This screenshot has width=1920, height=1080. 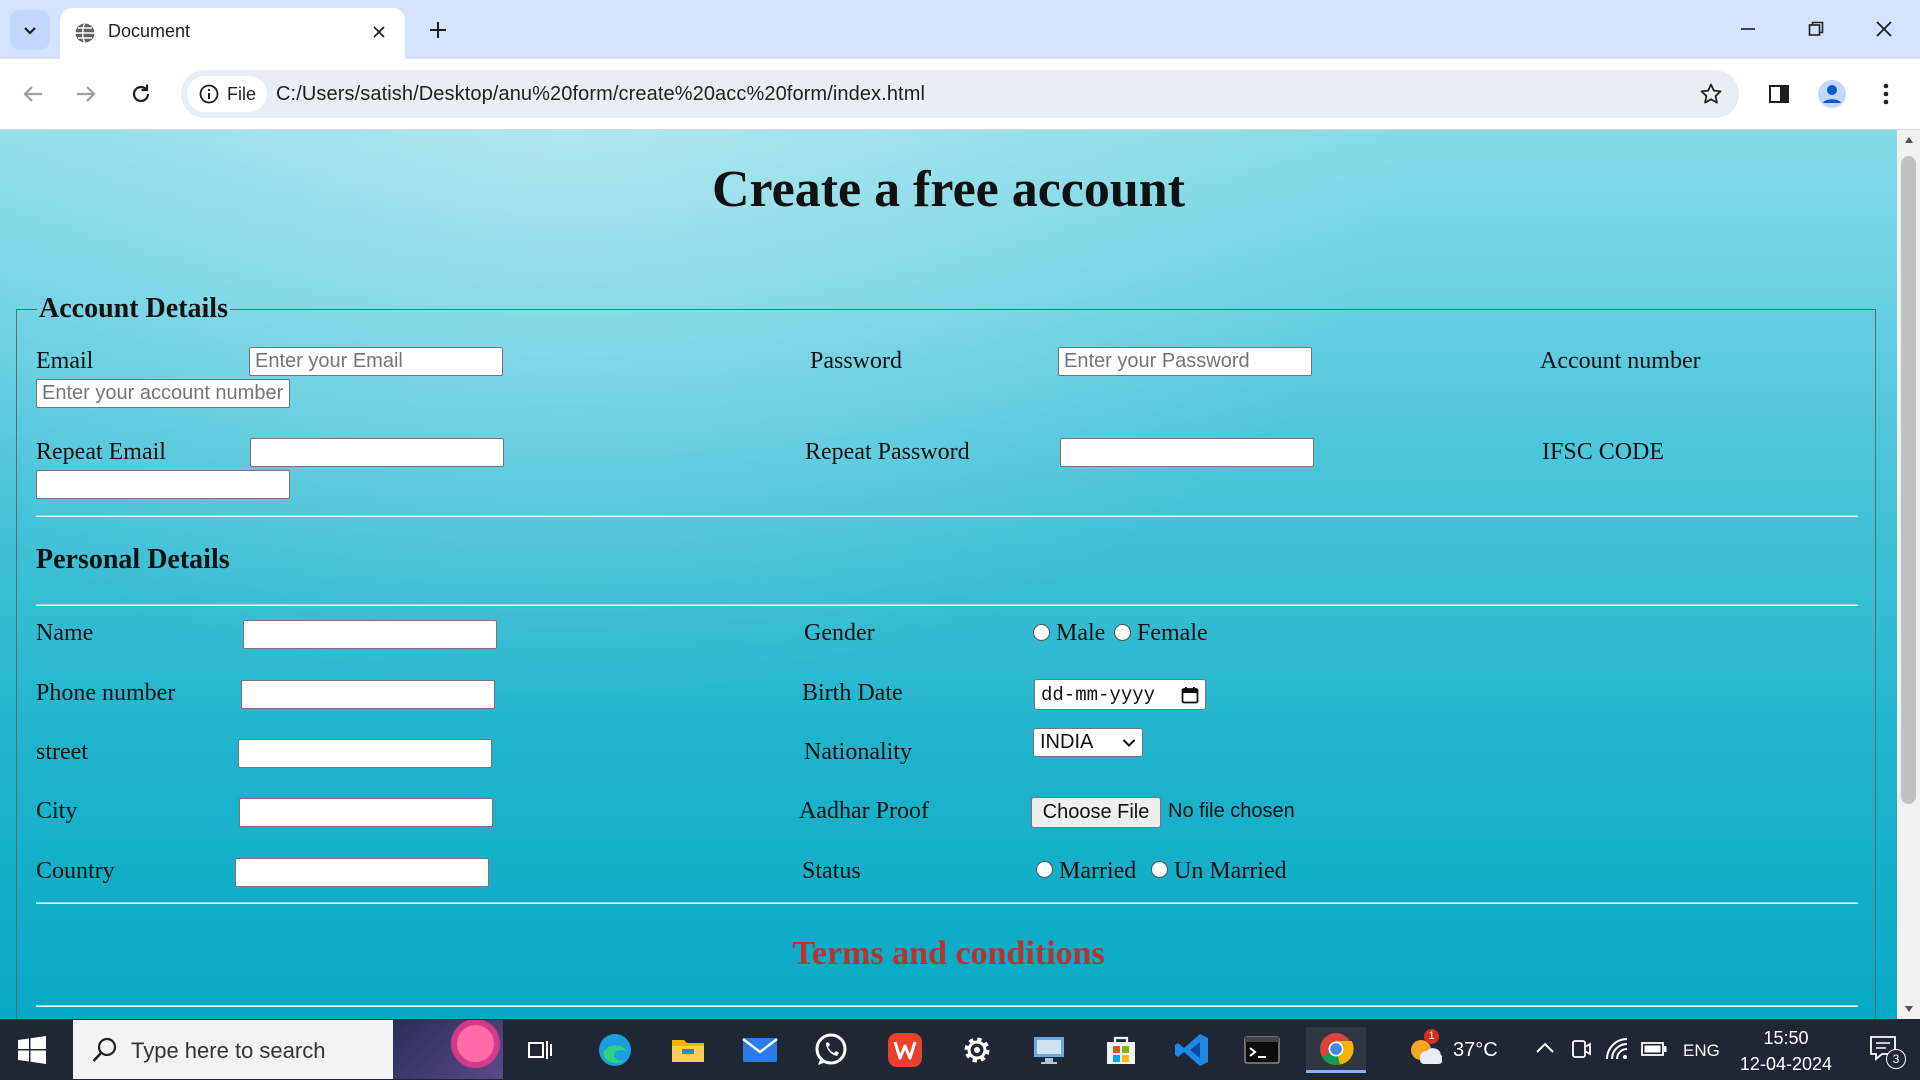 I want to click on bookmark-star-button, so click(x=1711, y=94).